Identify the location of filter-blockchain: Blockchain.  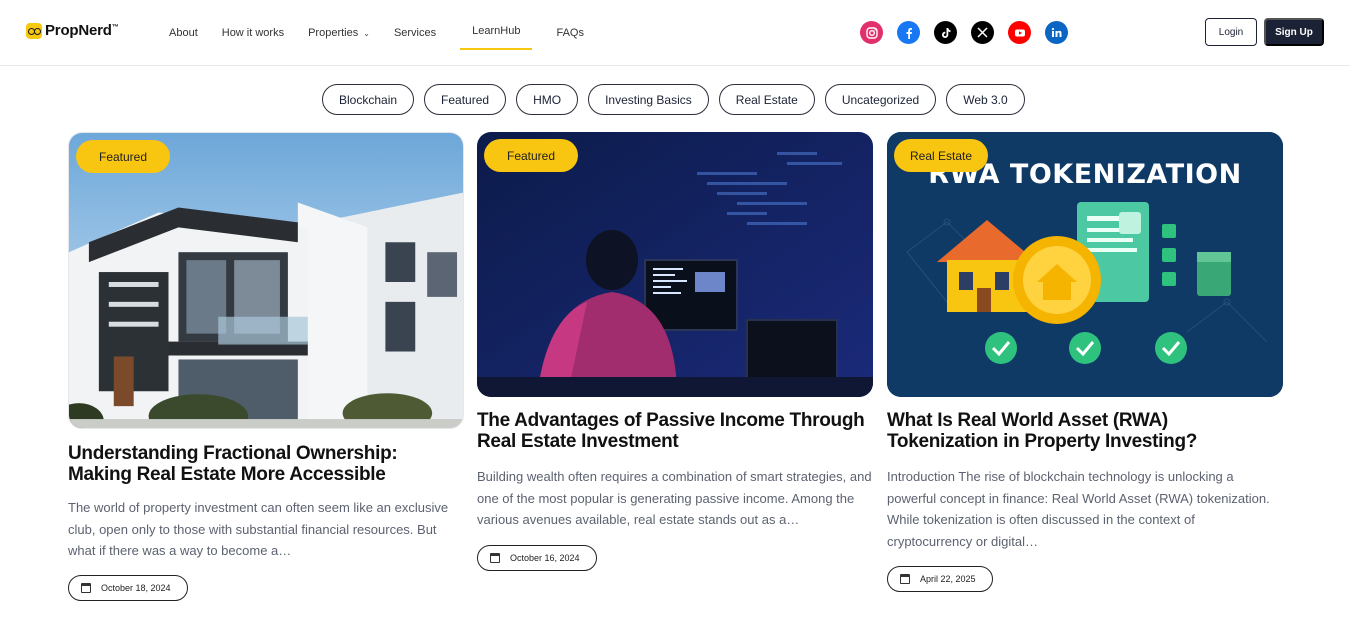
(368, 99).